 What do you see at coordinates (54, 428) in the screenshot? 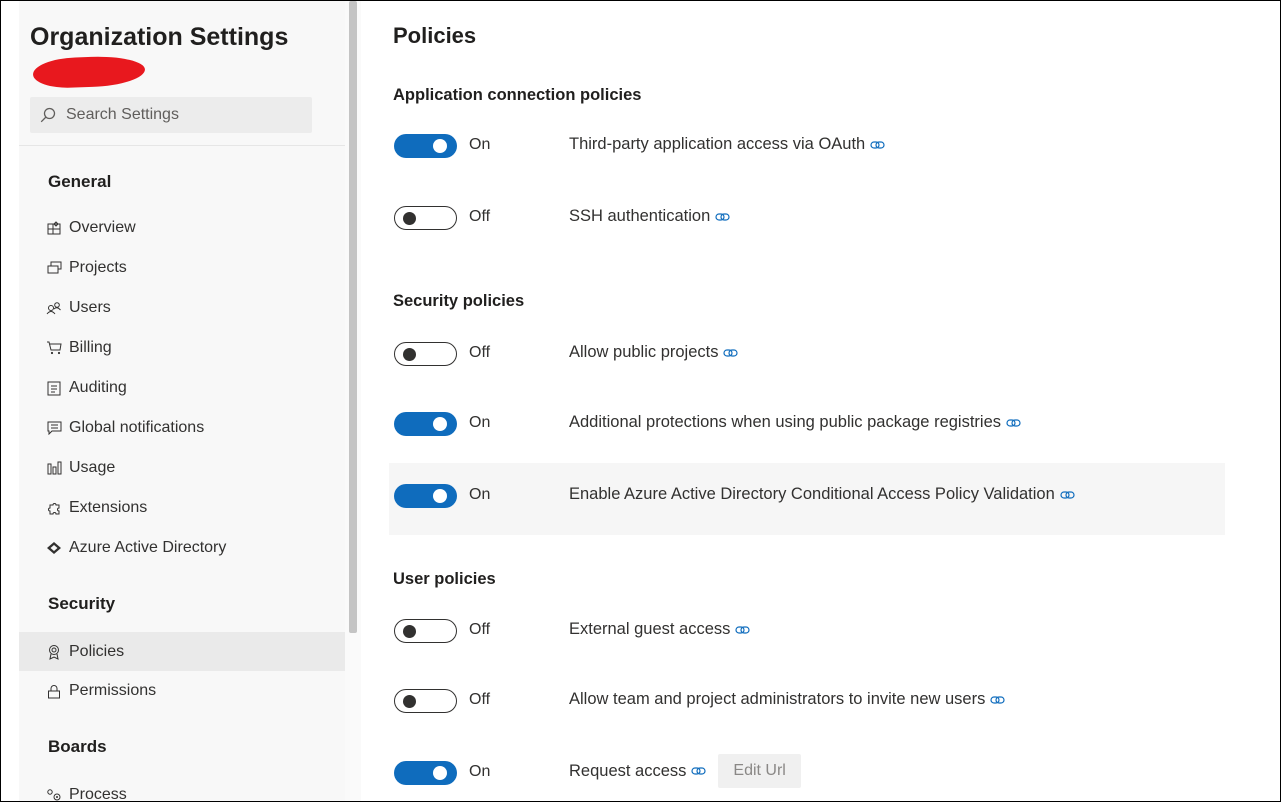
I see `chat-icon` at bounding box center [54, 428].